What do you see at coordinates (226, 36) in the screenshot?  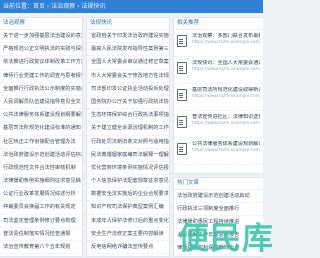 I see `recommend-item-title: 法治观察：多部门联合发布最新实施办法` at bounding box center [226, 36].